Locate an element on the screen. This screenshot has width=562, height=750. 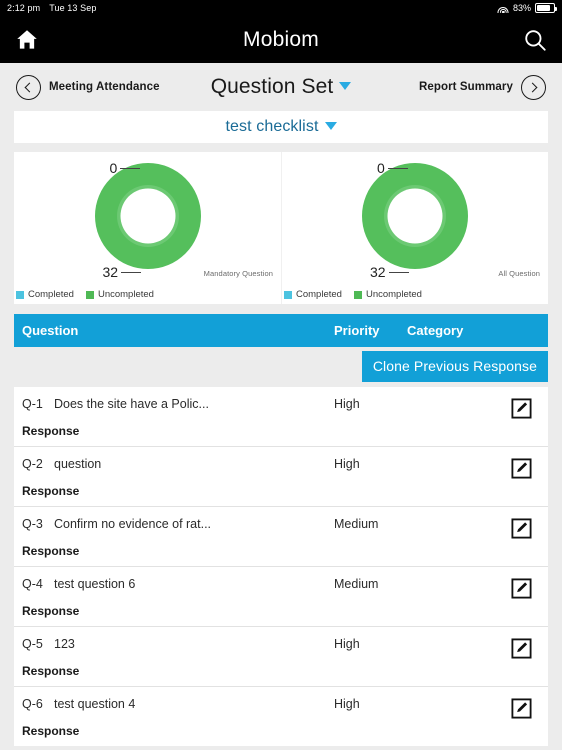
clone-previous-response-button: Clone Previous Response is located at coordinates (454, 366).